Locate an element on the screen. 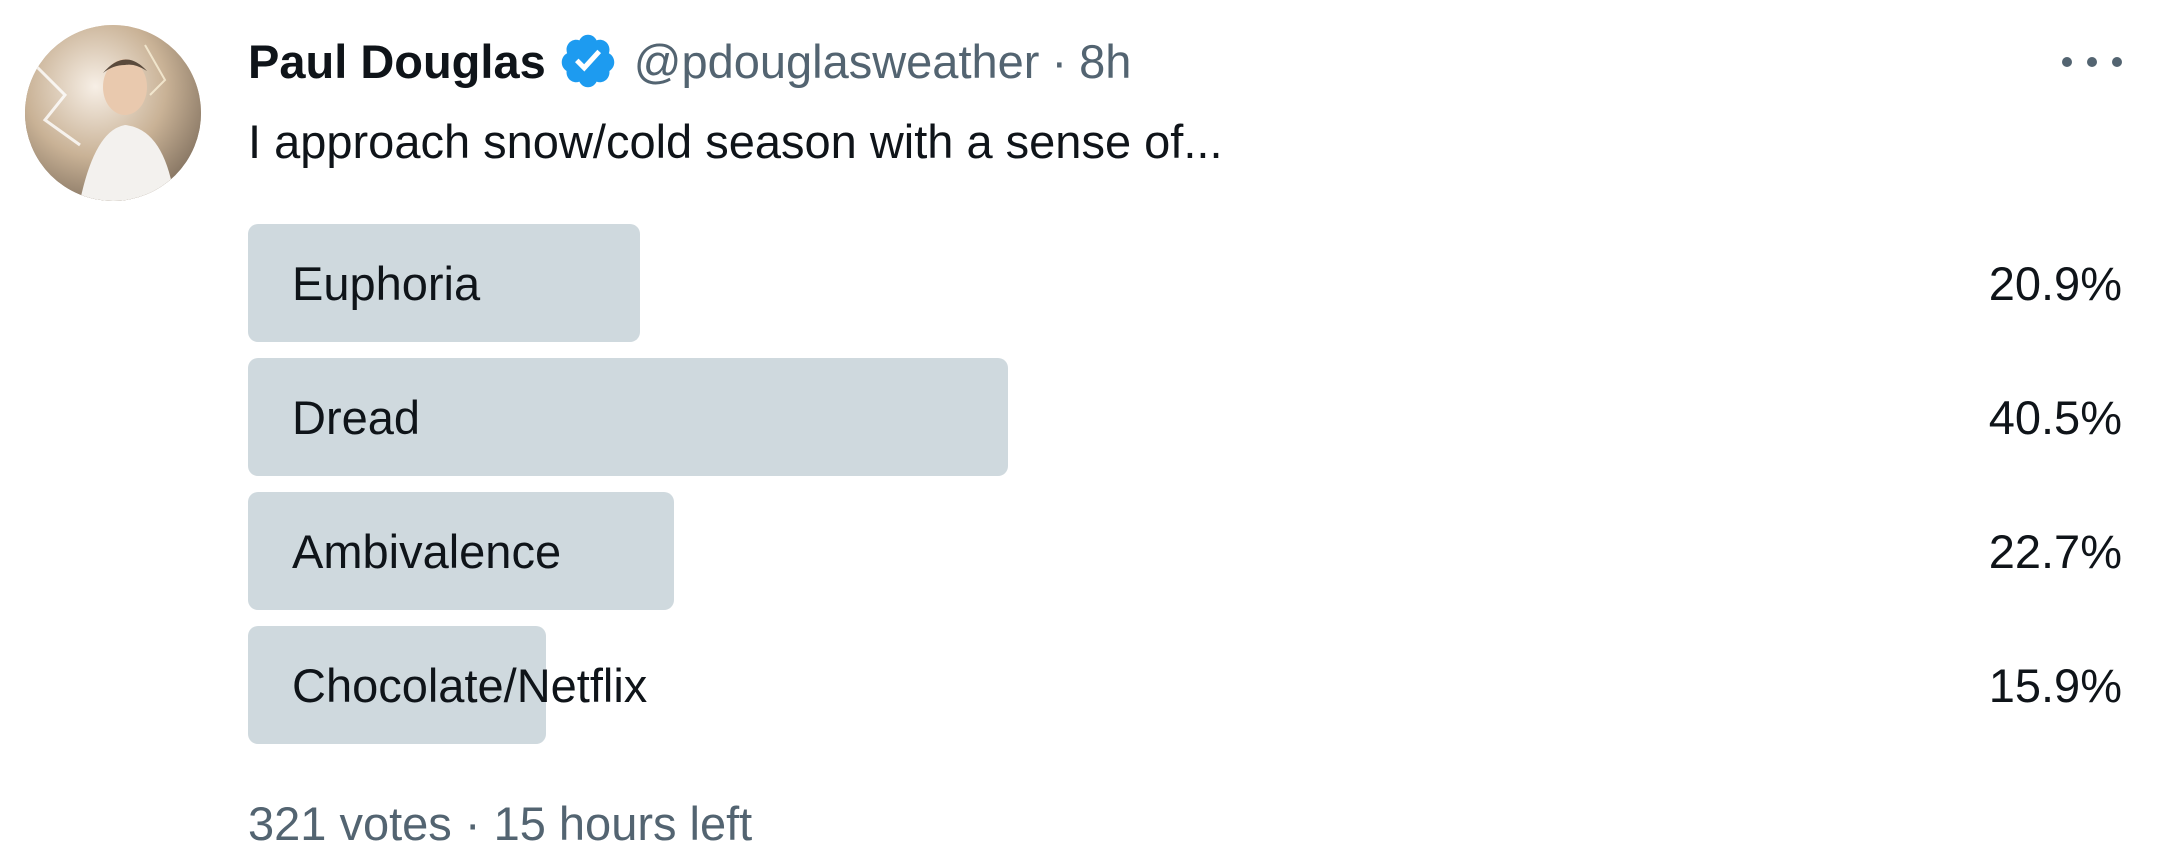 The image size is (2160, 863). tweet-timestamp: 8h is located at coordinates (1105, 61).